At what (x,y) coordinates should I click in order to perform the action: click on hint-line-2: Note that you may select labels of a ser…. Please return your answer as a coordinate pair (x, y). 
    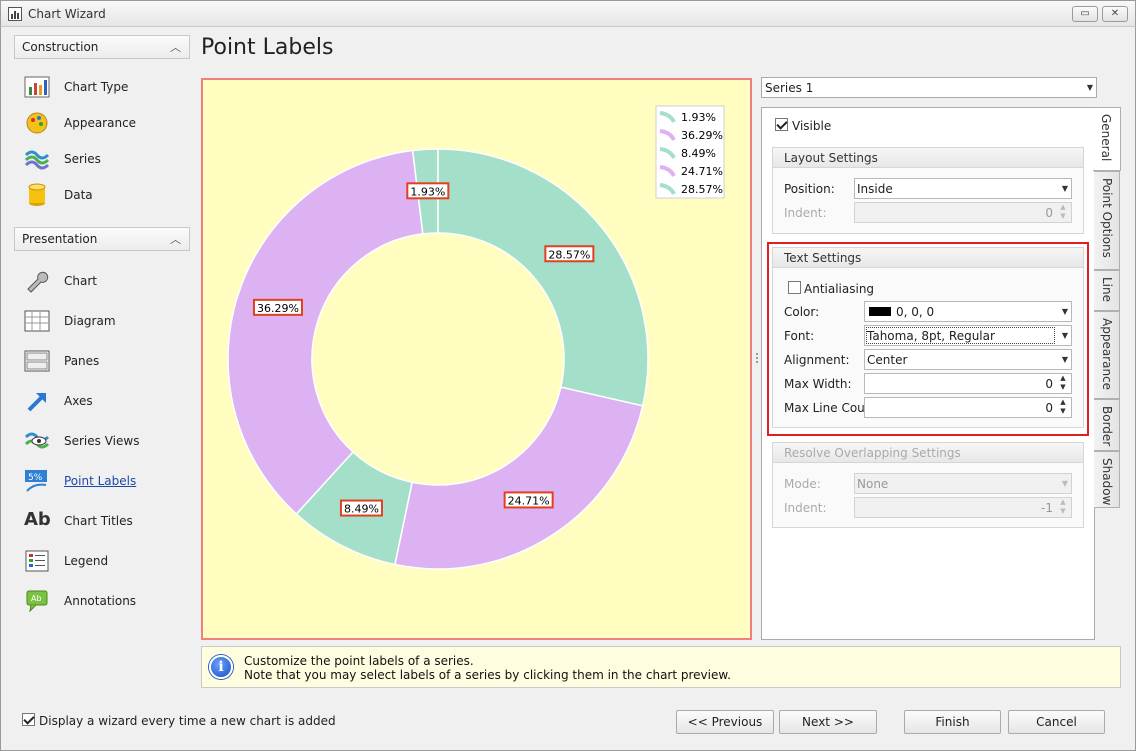
    Looking at the image, I should click on (487, 675).